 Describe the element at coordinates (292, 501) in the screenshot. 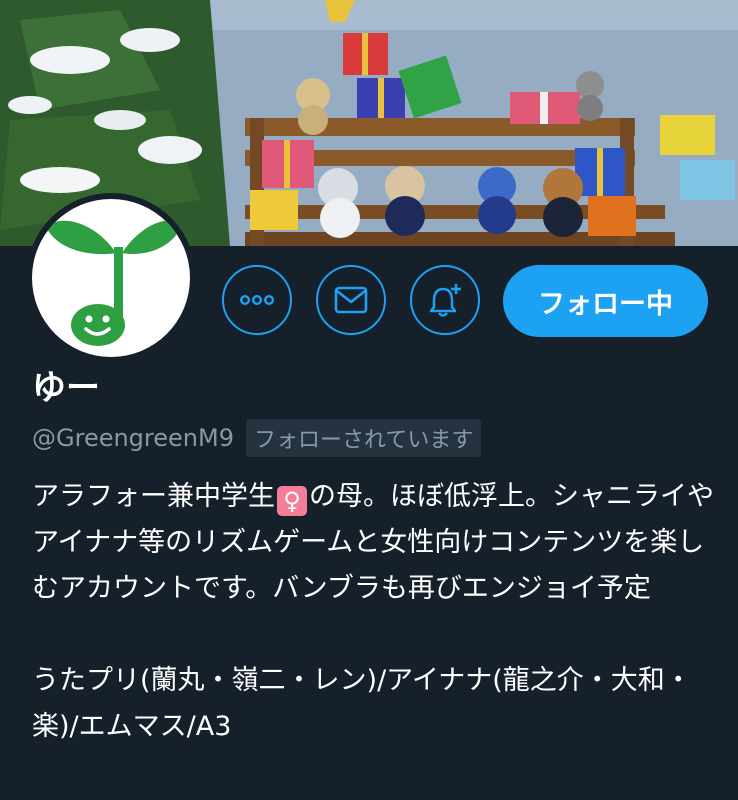

I see `female-sign-emoji: ♀` at that location.